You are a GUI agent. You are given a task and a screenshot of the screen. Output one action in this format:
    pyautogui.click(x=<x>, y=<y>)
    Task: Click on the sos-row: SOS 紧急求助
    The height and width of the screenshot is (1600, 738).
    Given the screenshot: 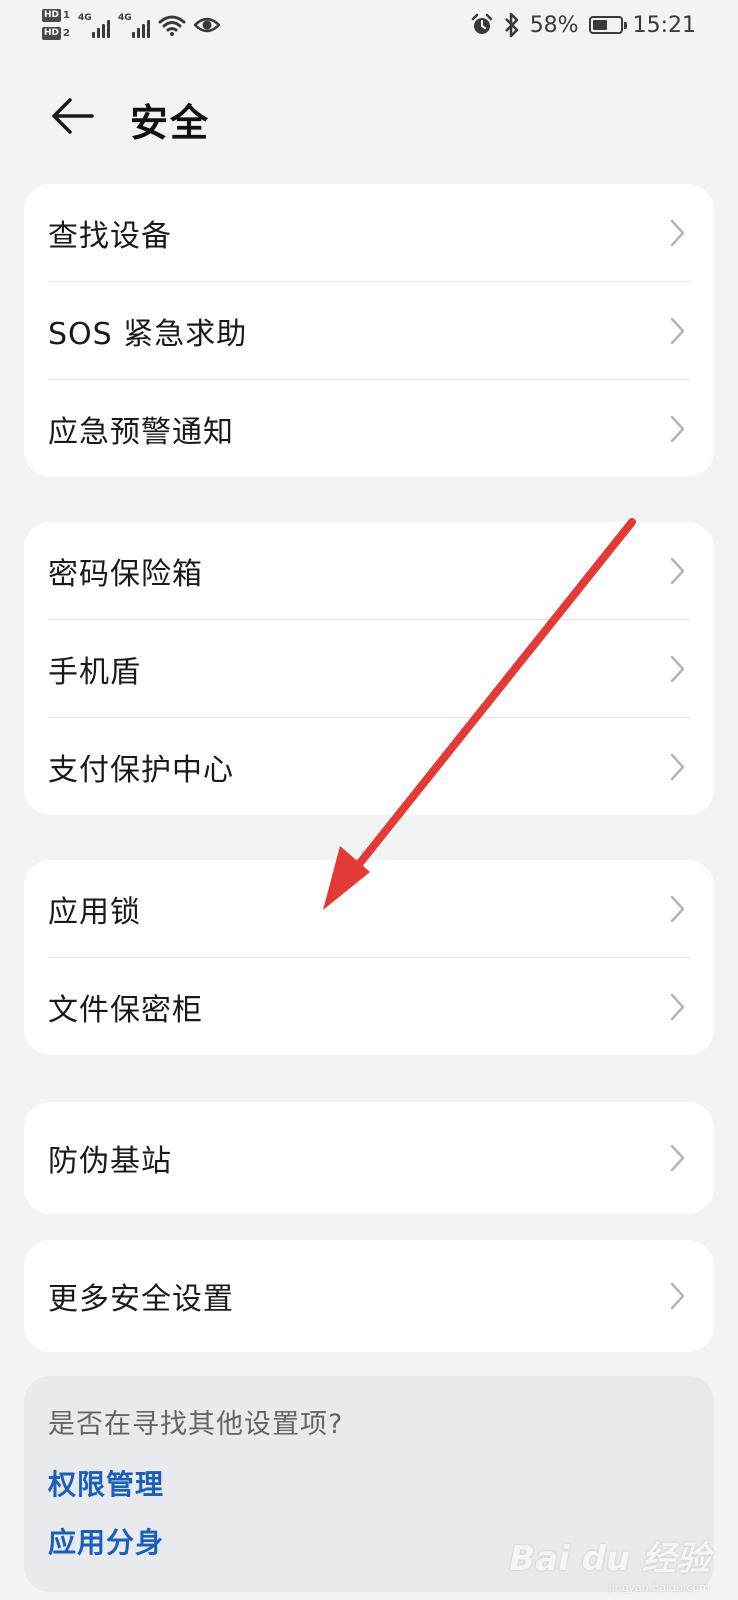 What is the action you would take?
    pyautogui.click(x=369, y=330)
    